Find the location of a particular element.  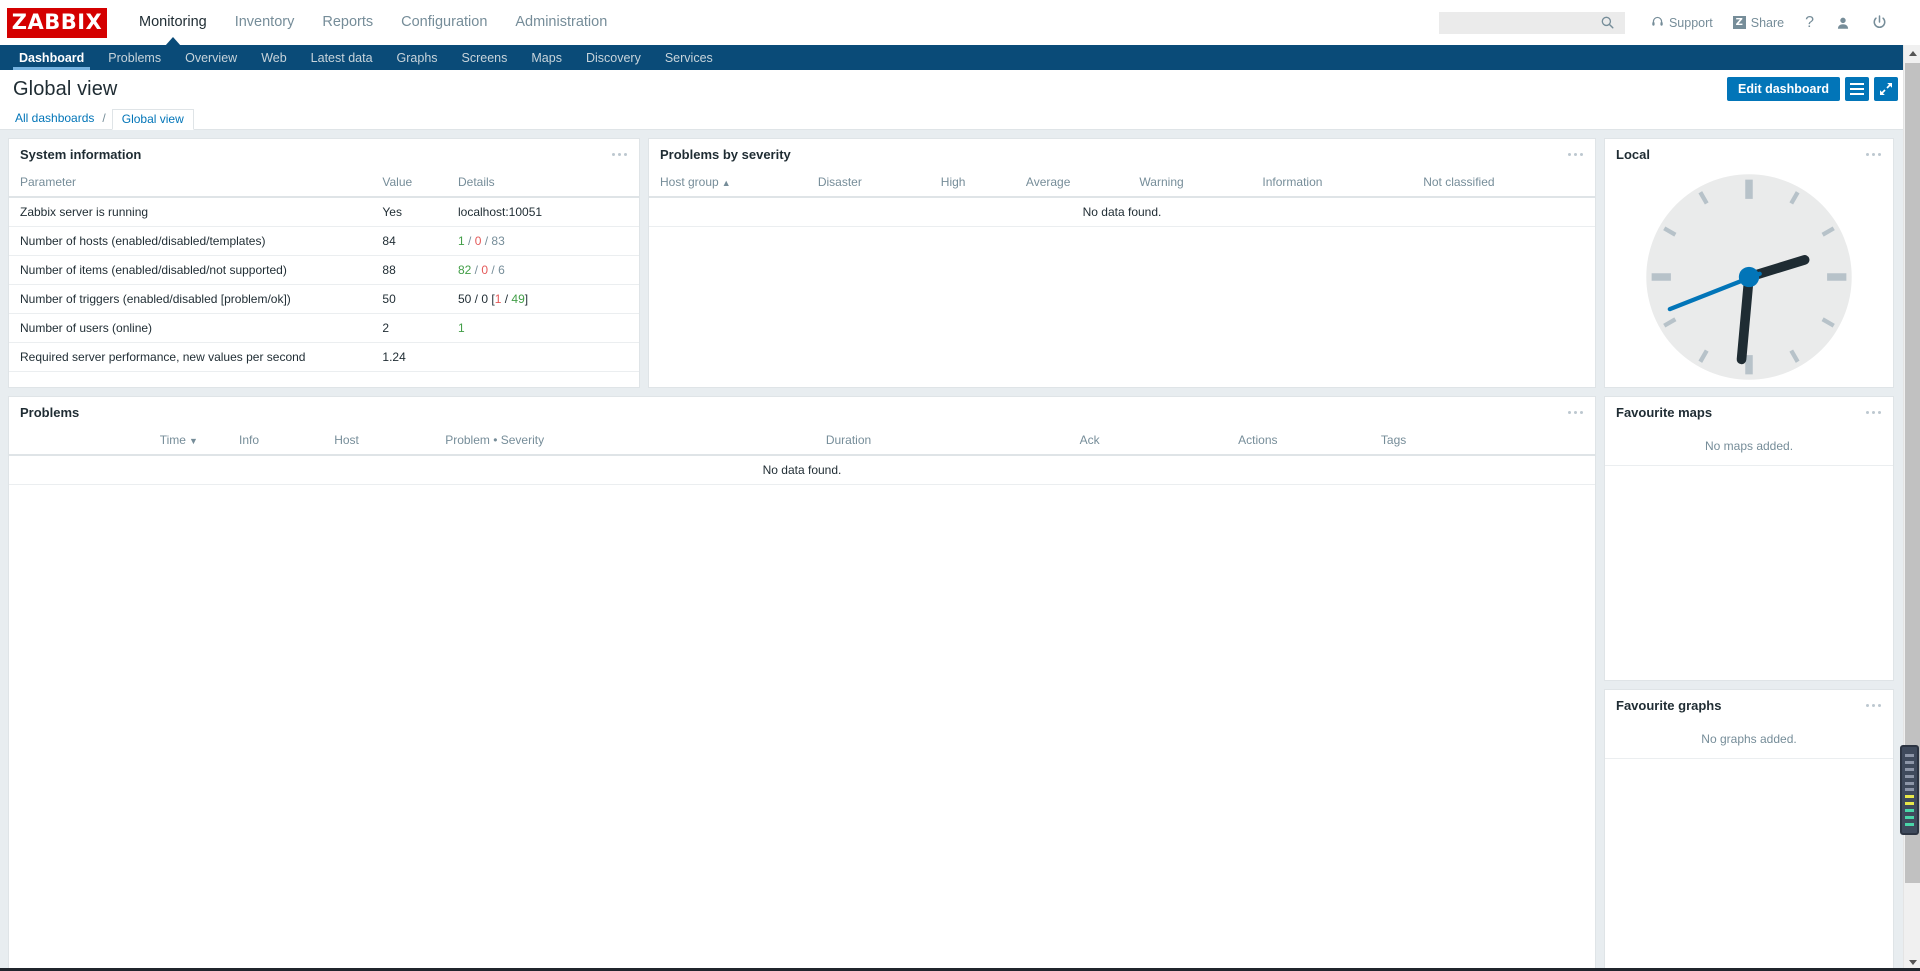

row-details: 82 / 0 / 6 is located at coordinates (544, 270).